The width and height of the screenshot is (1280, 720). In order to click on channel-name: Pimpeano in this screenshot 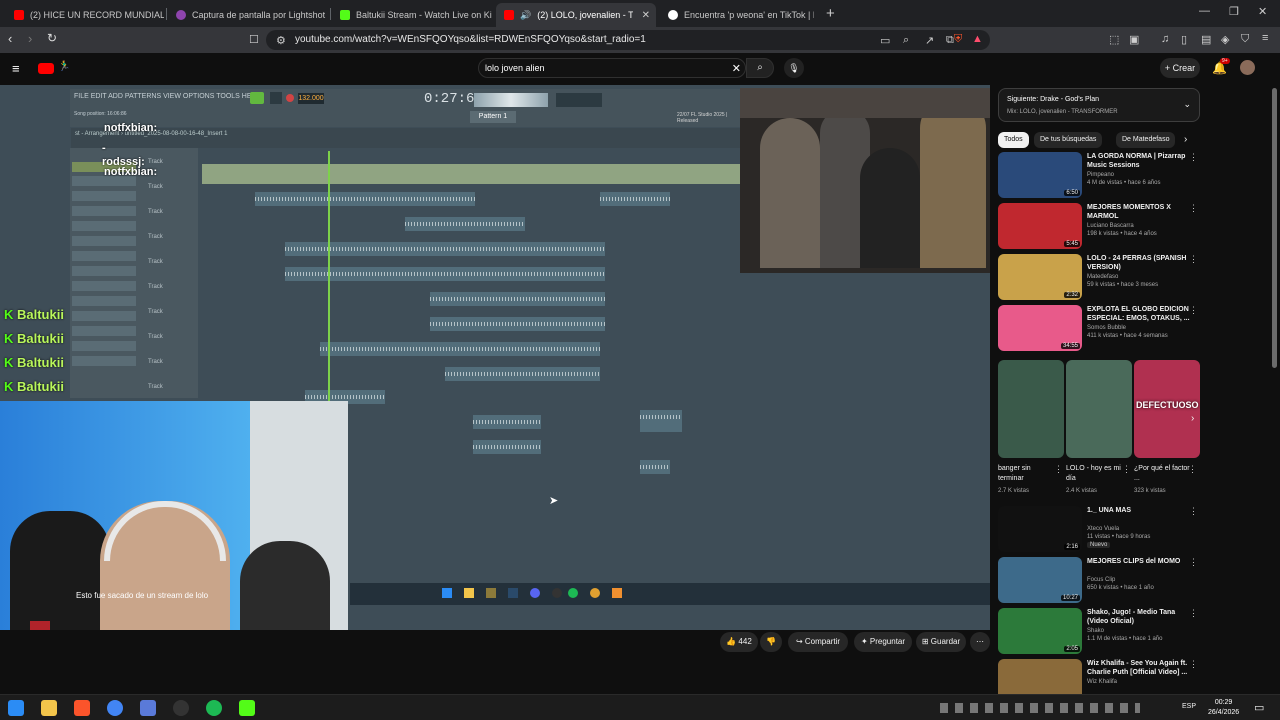, I will do `click(1100, 175)`.